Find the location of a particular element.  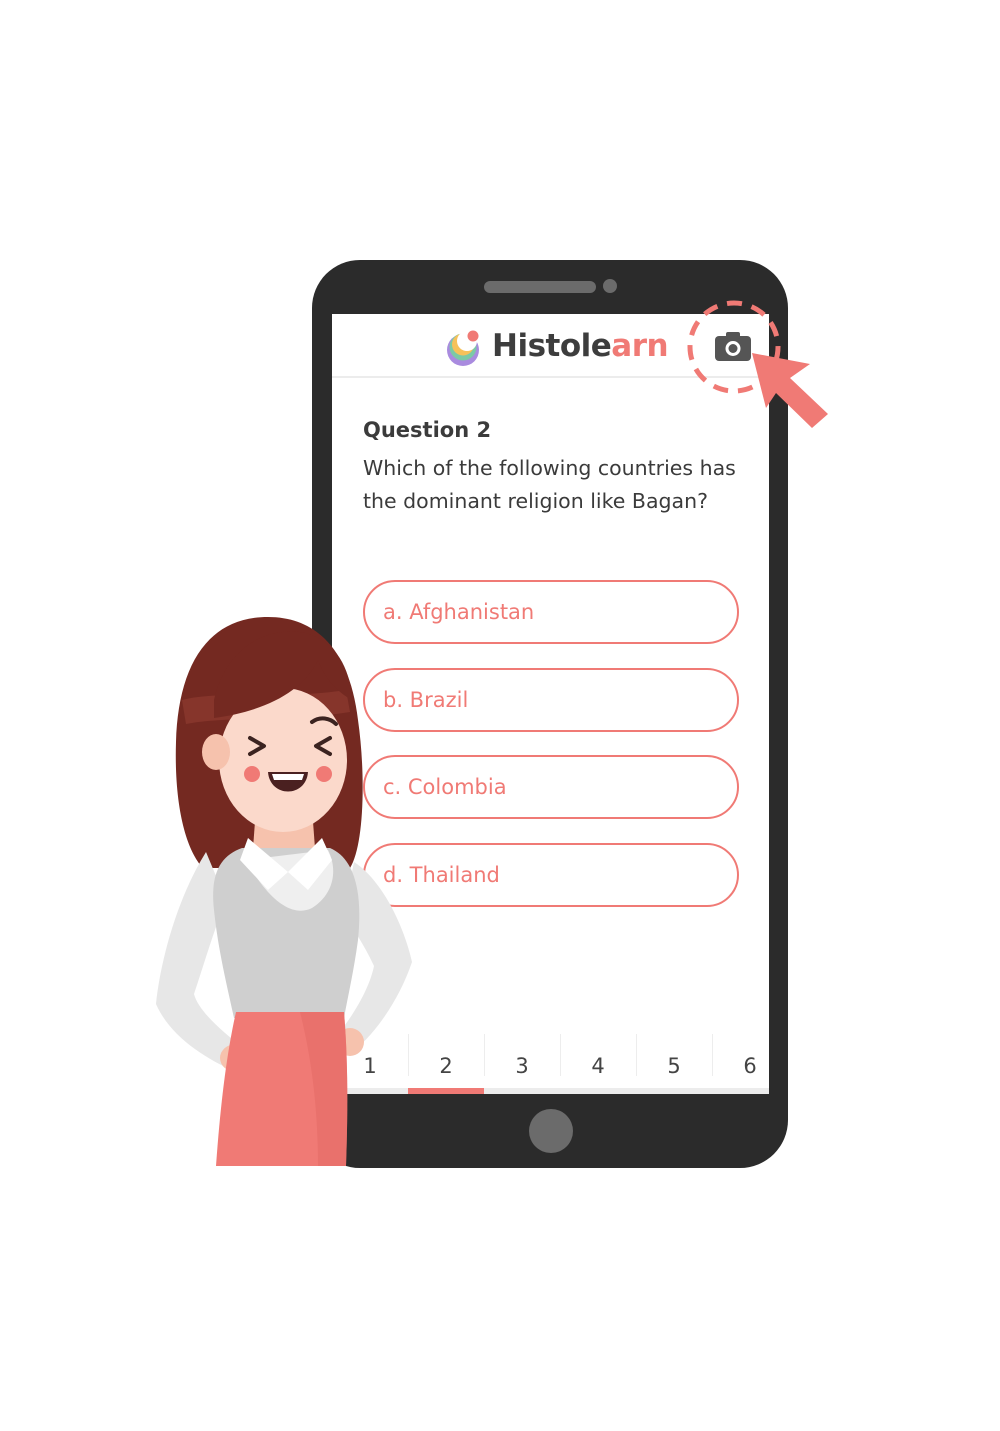

current-page-indicator is located at coordinates (446, 1091).